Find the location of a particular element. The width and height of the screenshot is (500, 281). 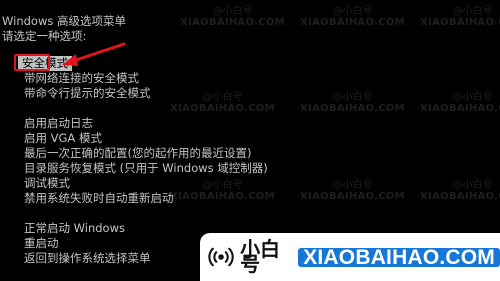

highlight-box is located at coordinates (32, 62).